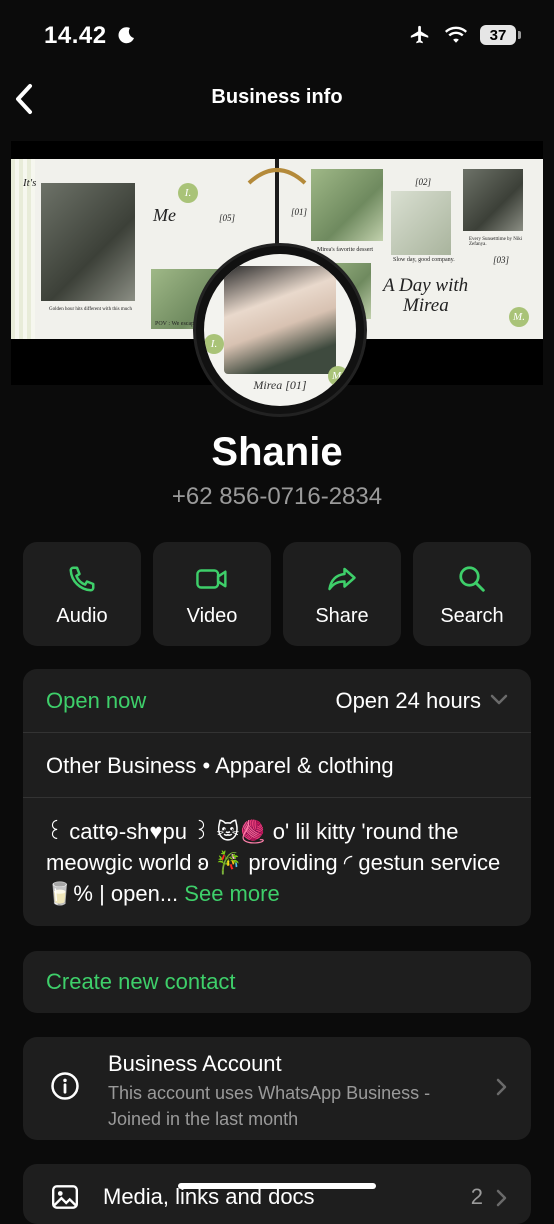 Image resolution: width=554 pixels, height=1224 pixels. I want to click on status-time: 14.42, so click(75, 35).